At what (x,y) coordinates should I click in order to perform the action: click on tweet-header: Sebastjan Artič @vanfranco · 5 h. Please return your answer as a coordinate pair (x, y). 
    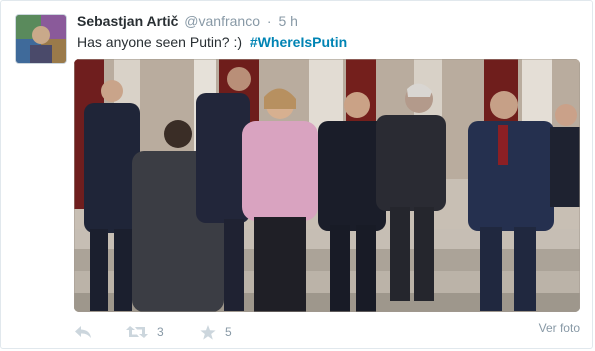
    Looking at the image, I should click on (187, 21).